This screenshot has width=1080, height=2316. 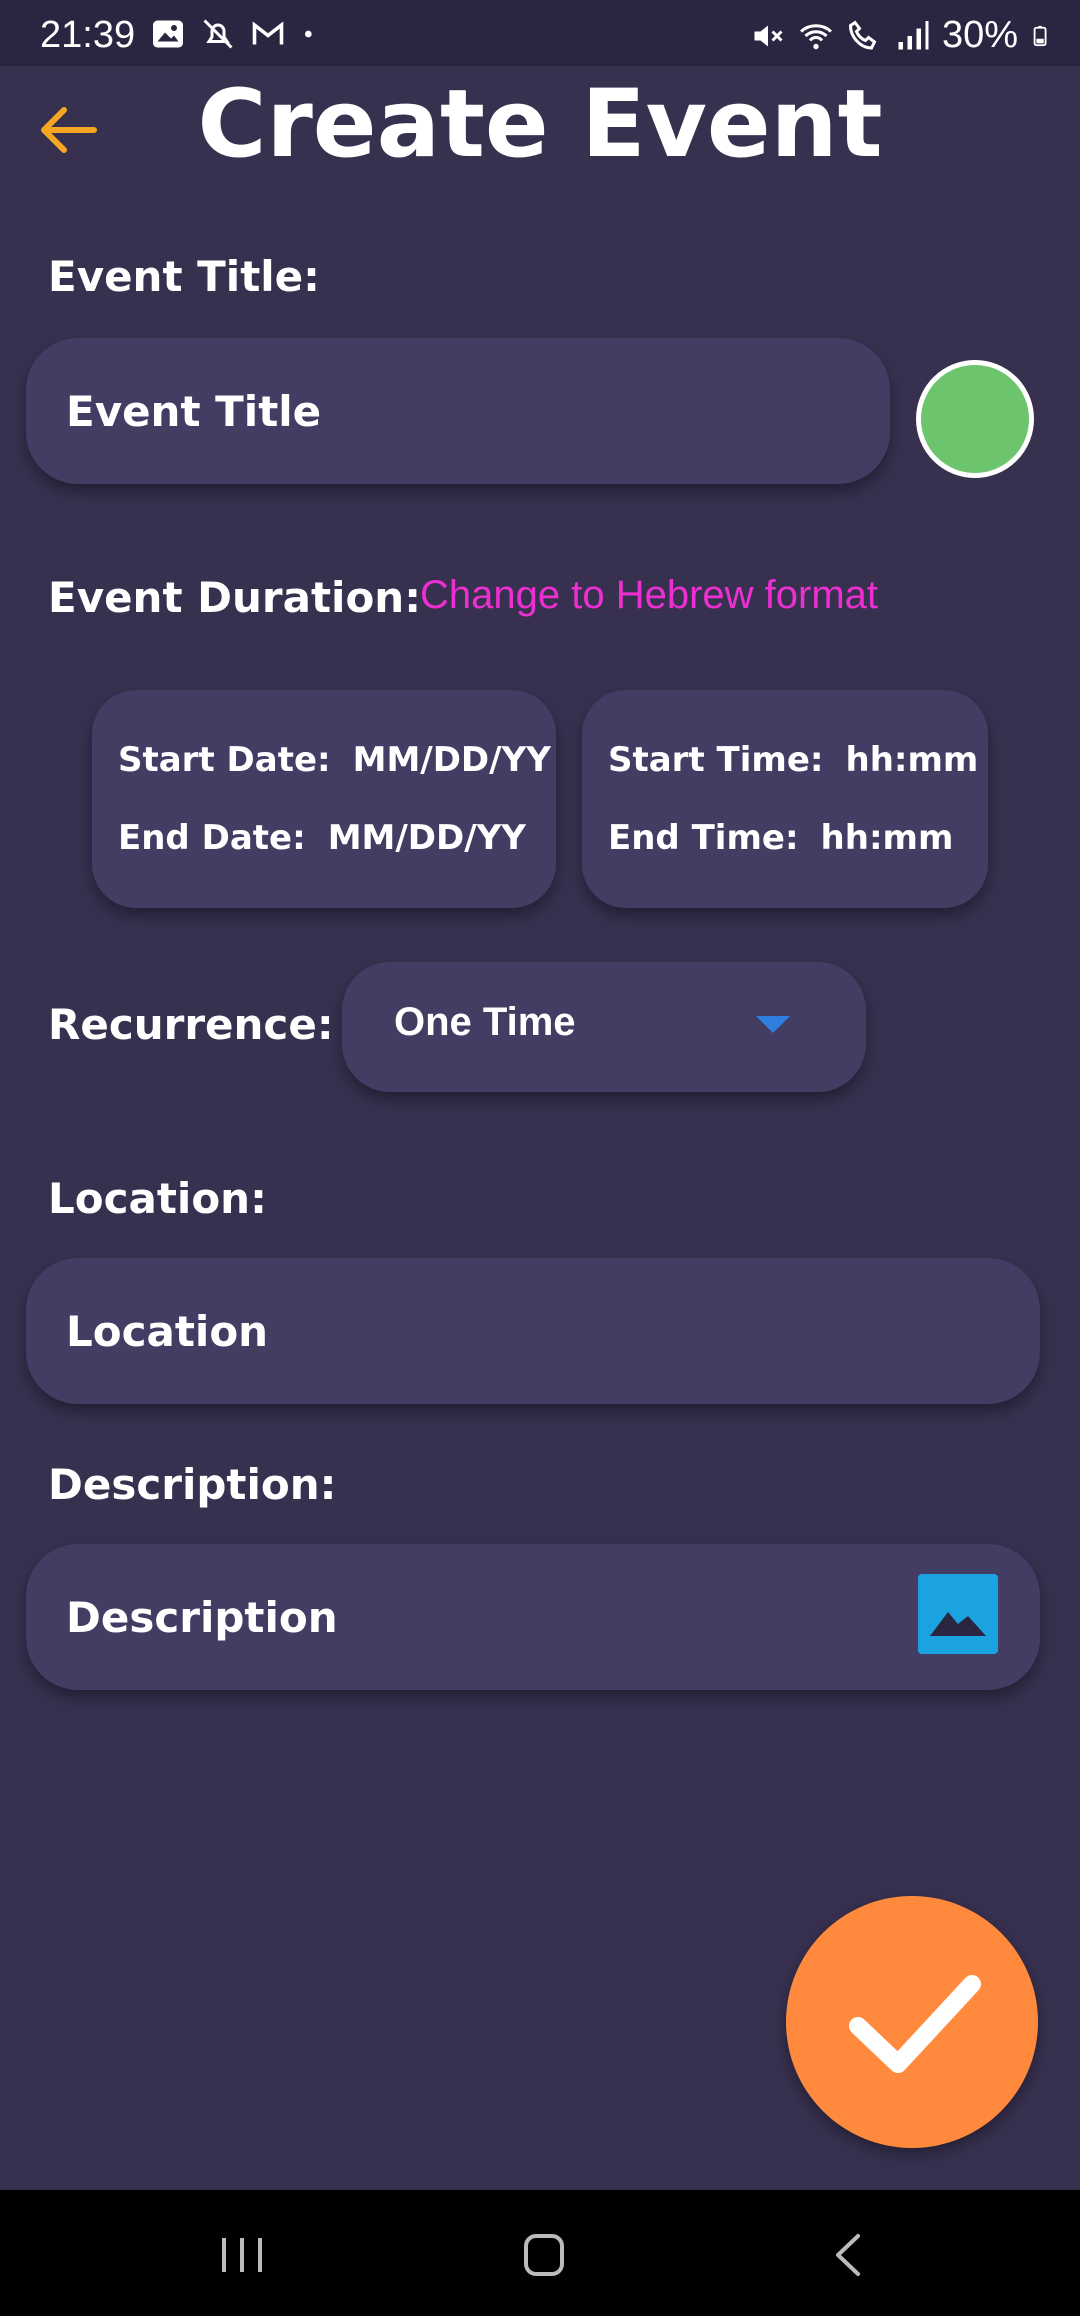 I want to click on location-input: Location, so click(x=533, y=1331).